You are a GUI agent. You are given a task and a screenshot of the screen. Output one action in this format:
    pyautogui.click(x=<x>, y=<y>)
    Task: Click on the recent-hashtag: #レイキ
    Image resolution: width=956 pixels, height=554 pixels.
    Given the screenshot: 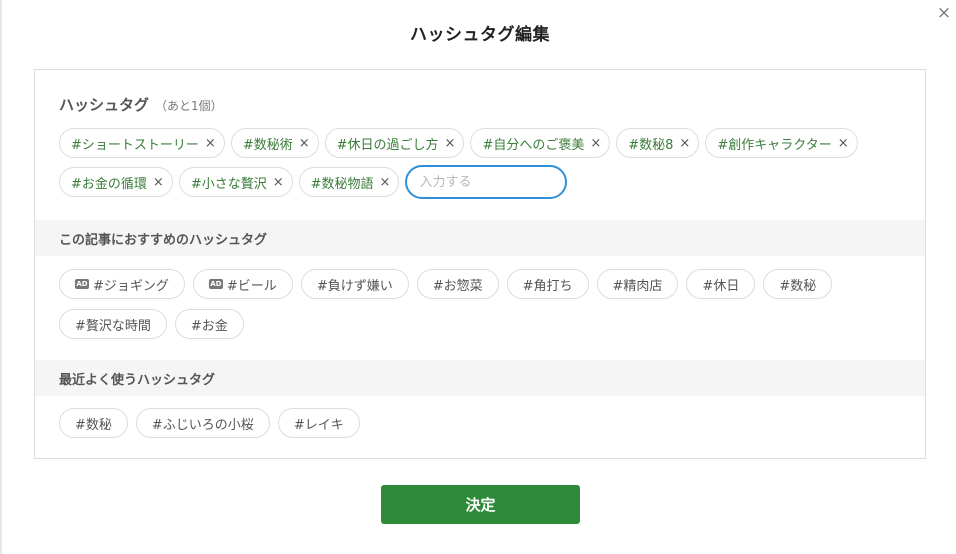 What is the action you would take?
    pyautogui.click(x=318, y=423)
    